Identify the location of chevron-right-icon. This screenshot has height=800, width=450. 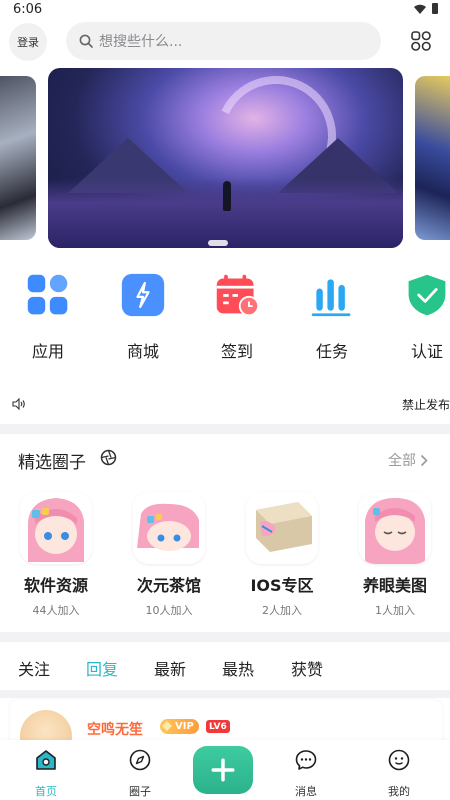
(424, 460).